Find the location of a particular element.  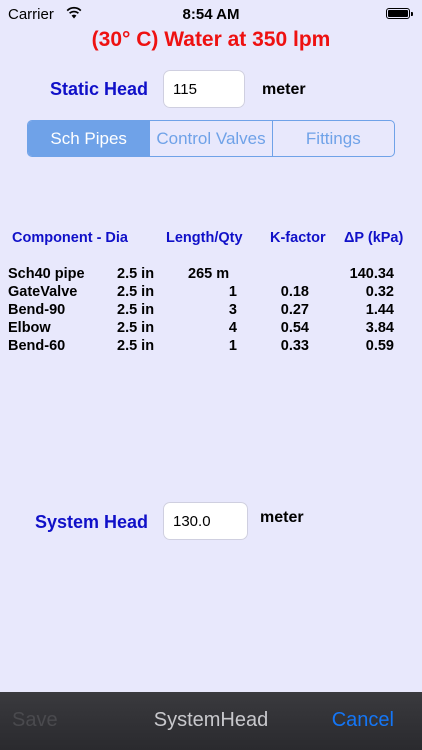

cell-length: 3 is located at coordinates (232, 310).